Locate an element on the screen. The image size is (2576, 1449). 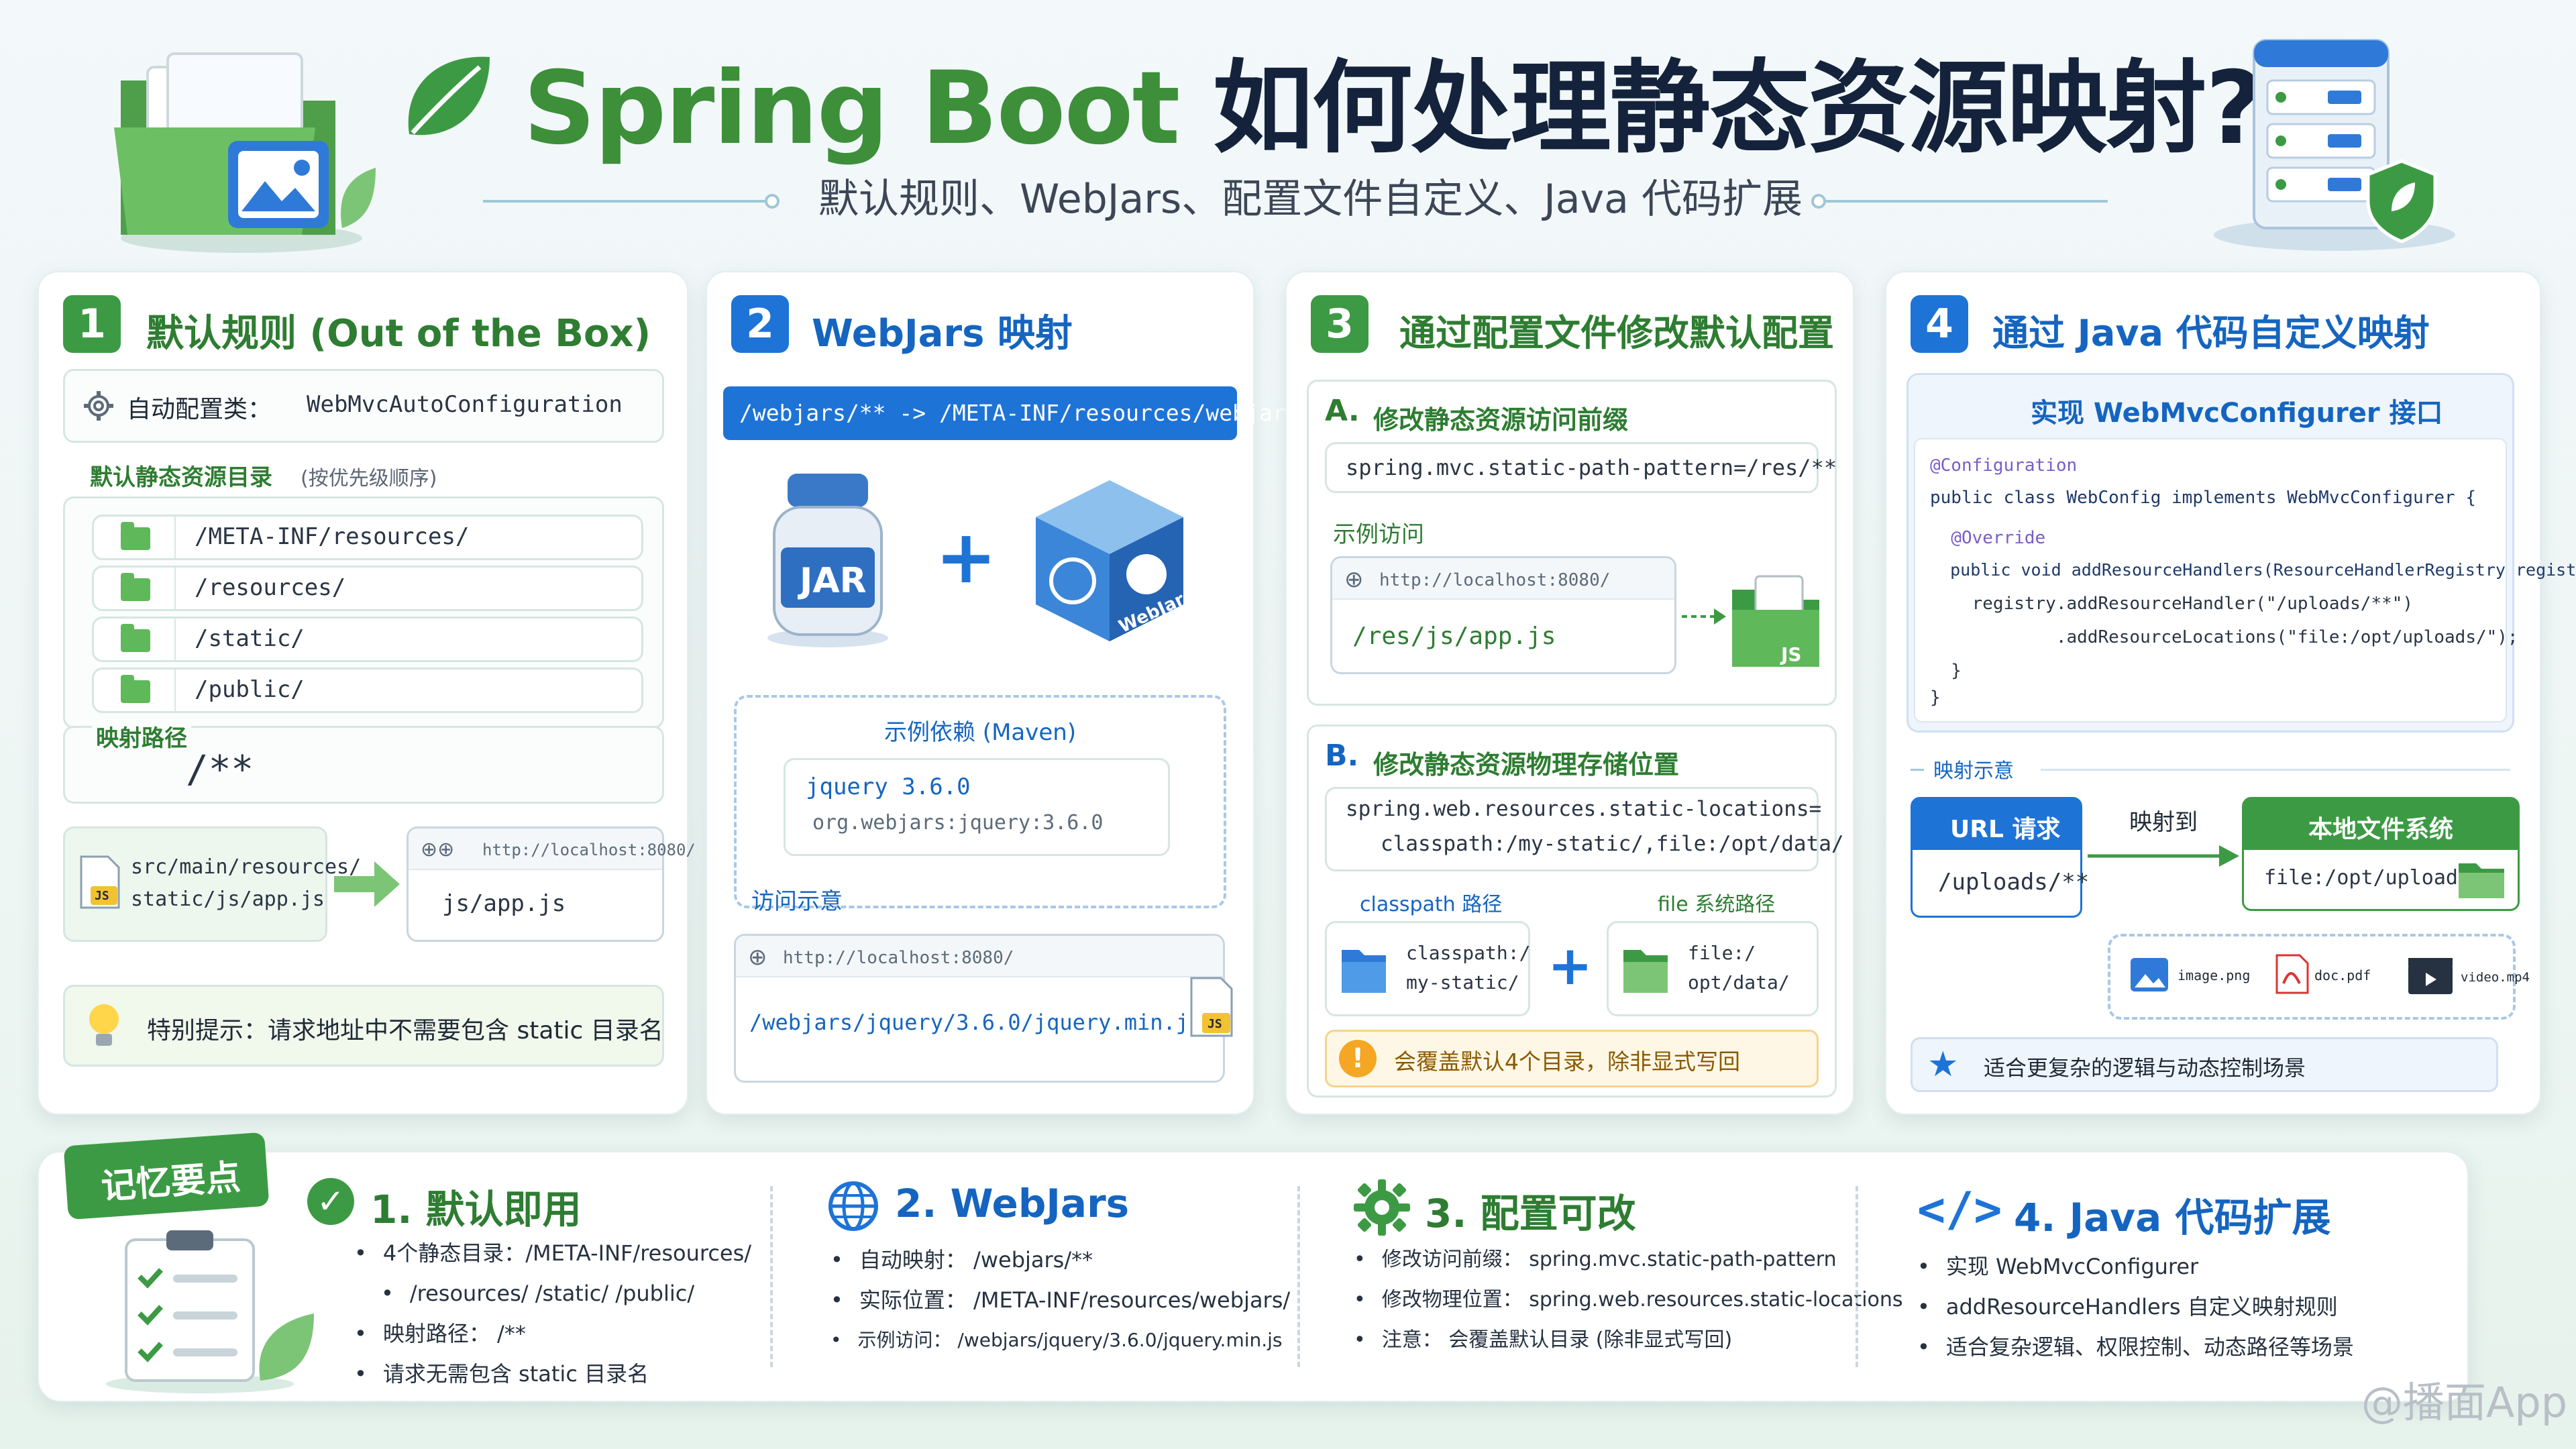
autoconfig-label: 自动配置类： is located at coordinates (199, 409).